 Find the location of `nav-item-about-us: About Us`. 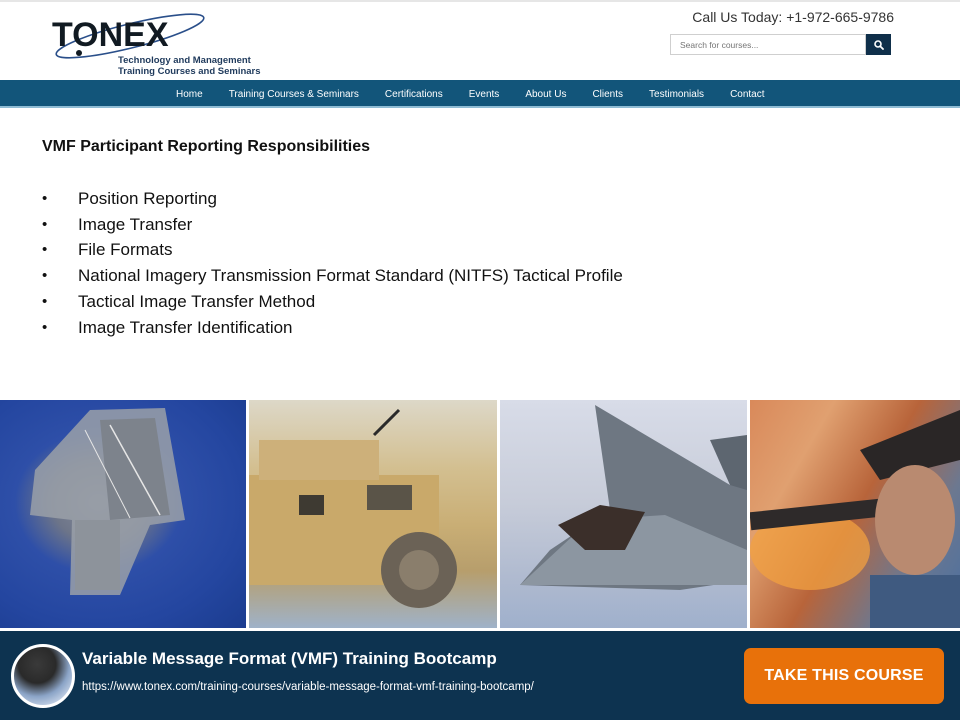

nav-item-about-us: About Us is located at coordinates (545, 94).